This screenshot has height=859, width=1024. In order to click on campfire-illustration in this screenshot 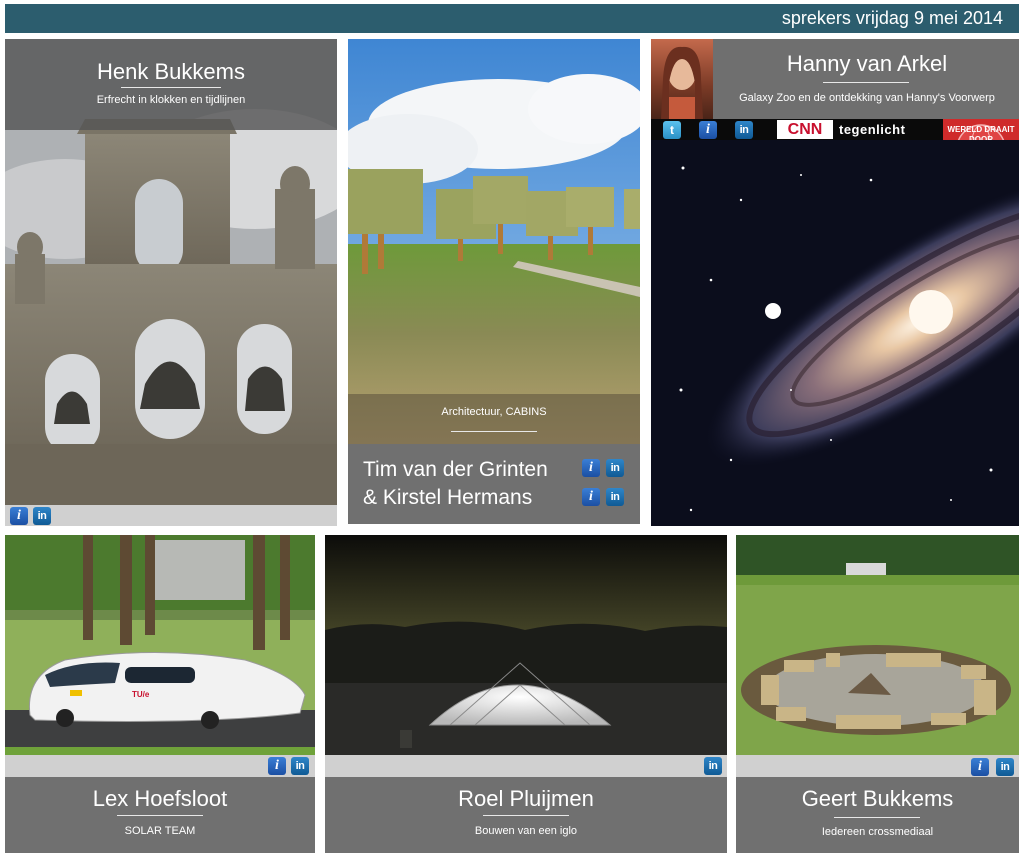, I will do `click(877, 645)`.